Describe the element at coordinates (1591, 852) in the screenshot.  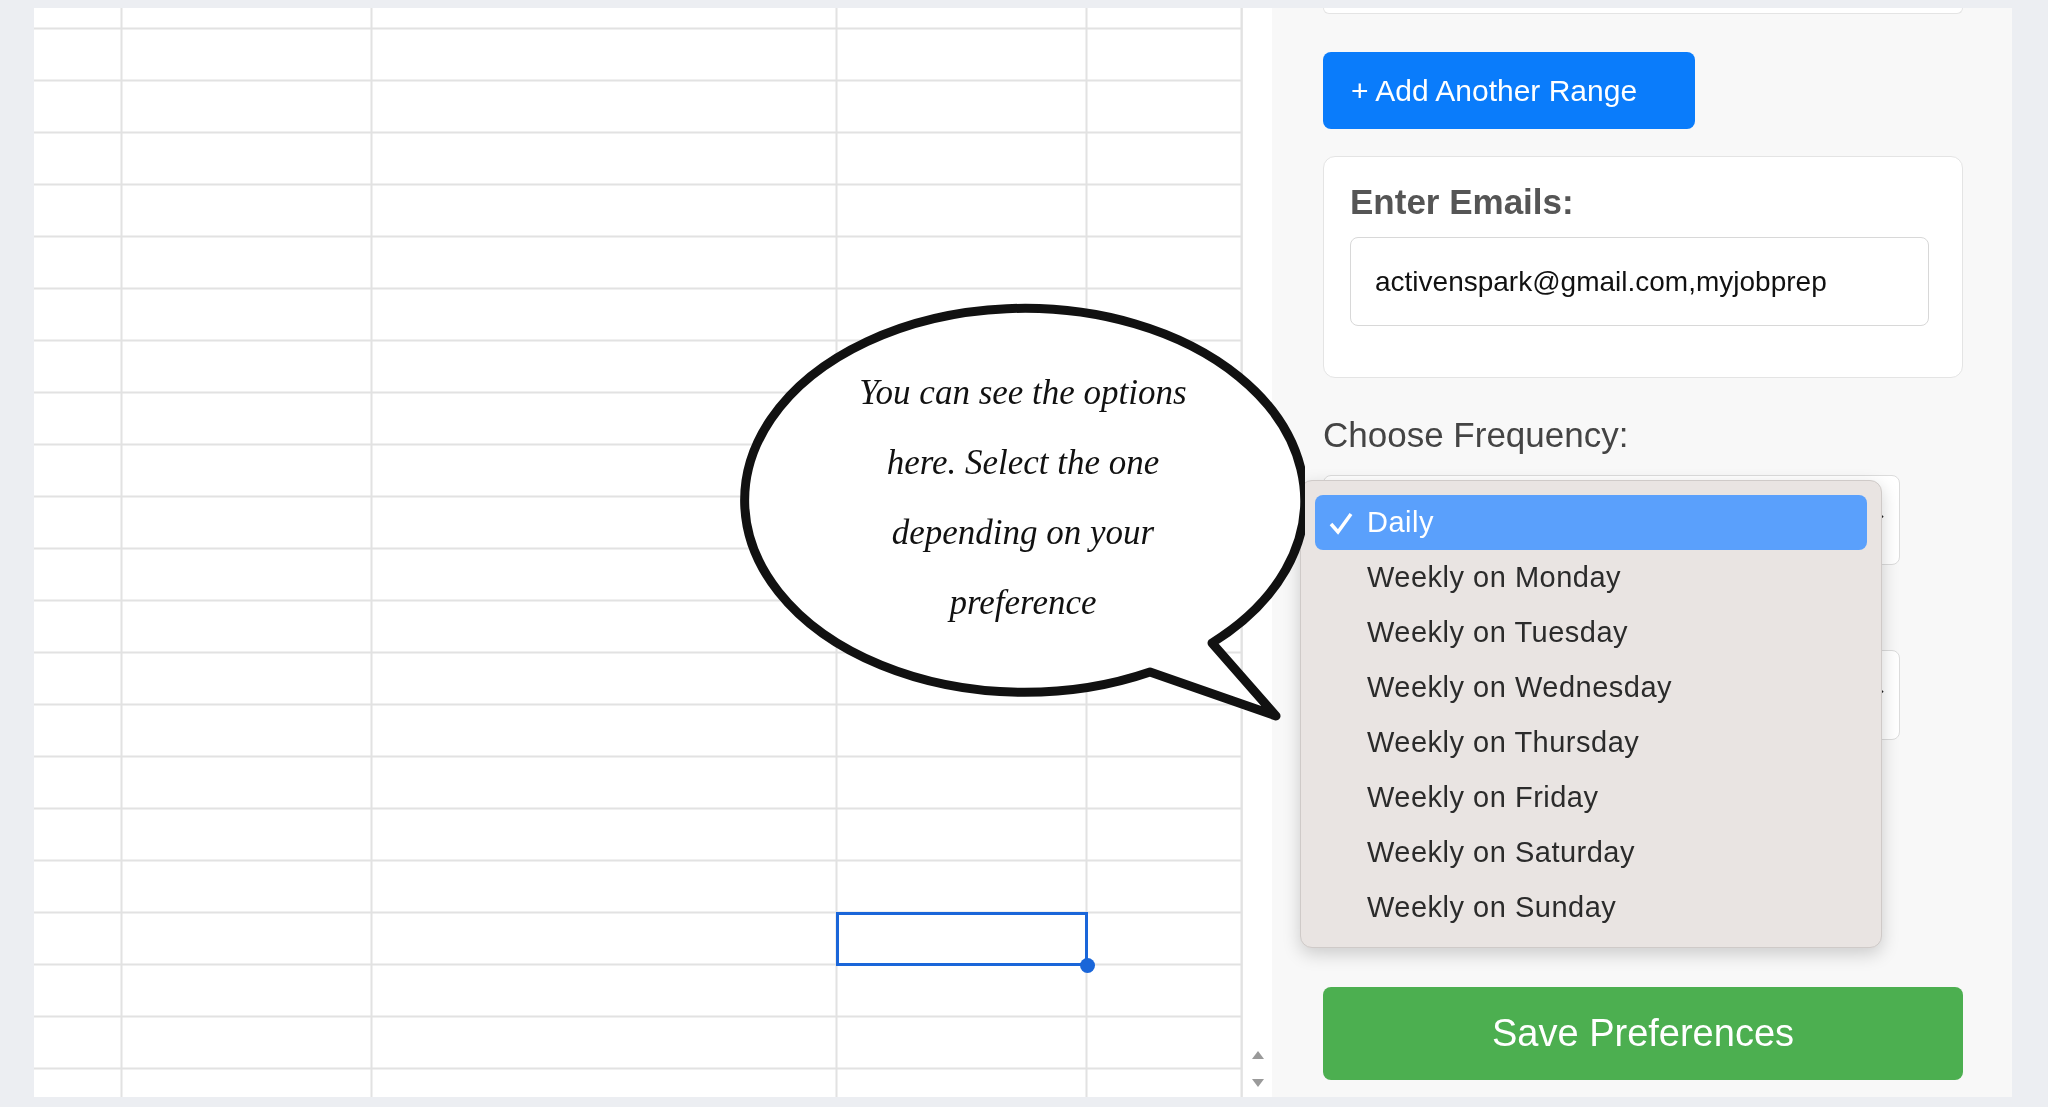
I see `dropdown-option: Weekly on Saturday` at that location.